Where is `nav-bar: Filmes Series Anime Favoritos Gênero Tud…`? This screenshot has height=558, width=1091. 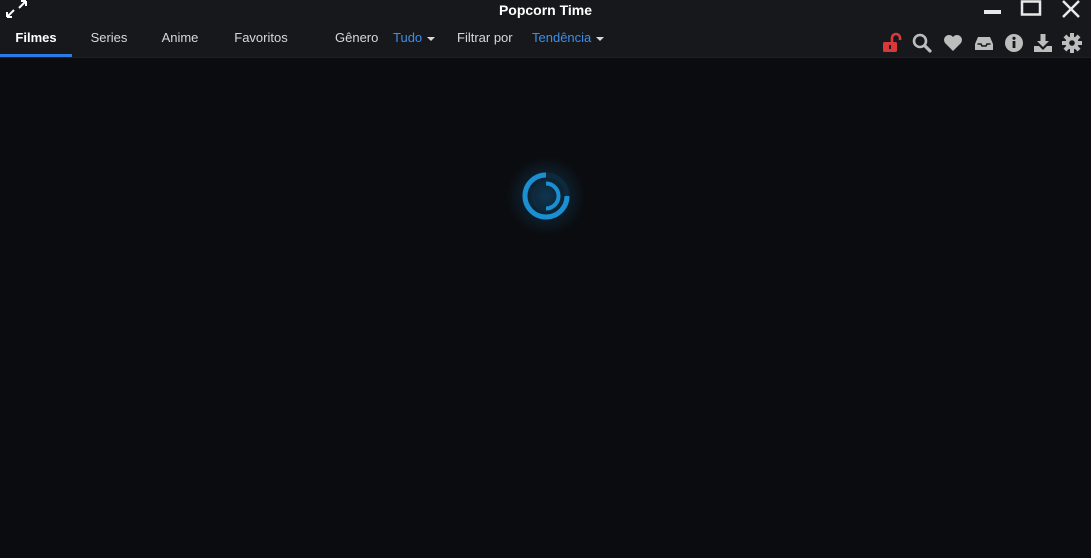
nav-bar: Filmes Series Anime Favoritos Gênero Tud… is located at coordinates (545, 39).